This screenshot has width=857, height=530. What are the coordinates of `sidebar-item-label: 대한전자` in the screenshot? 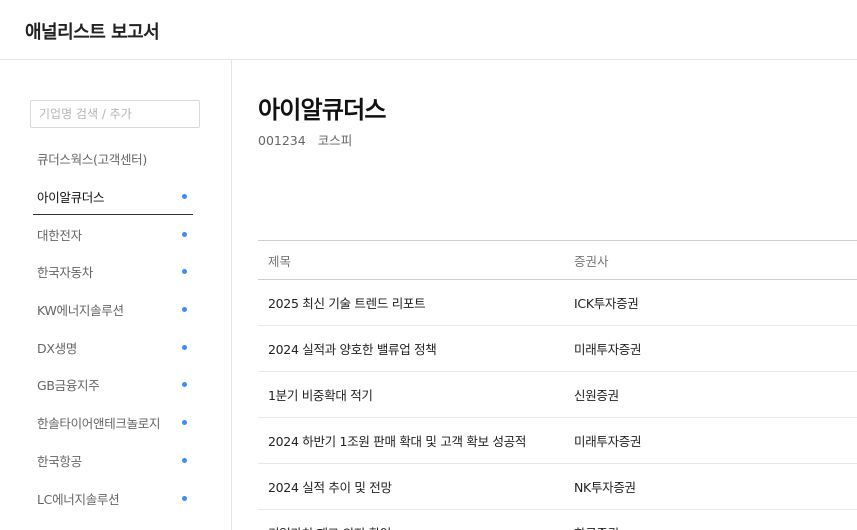 It's located at (59, 235).